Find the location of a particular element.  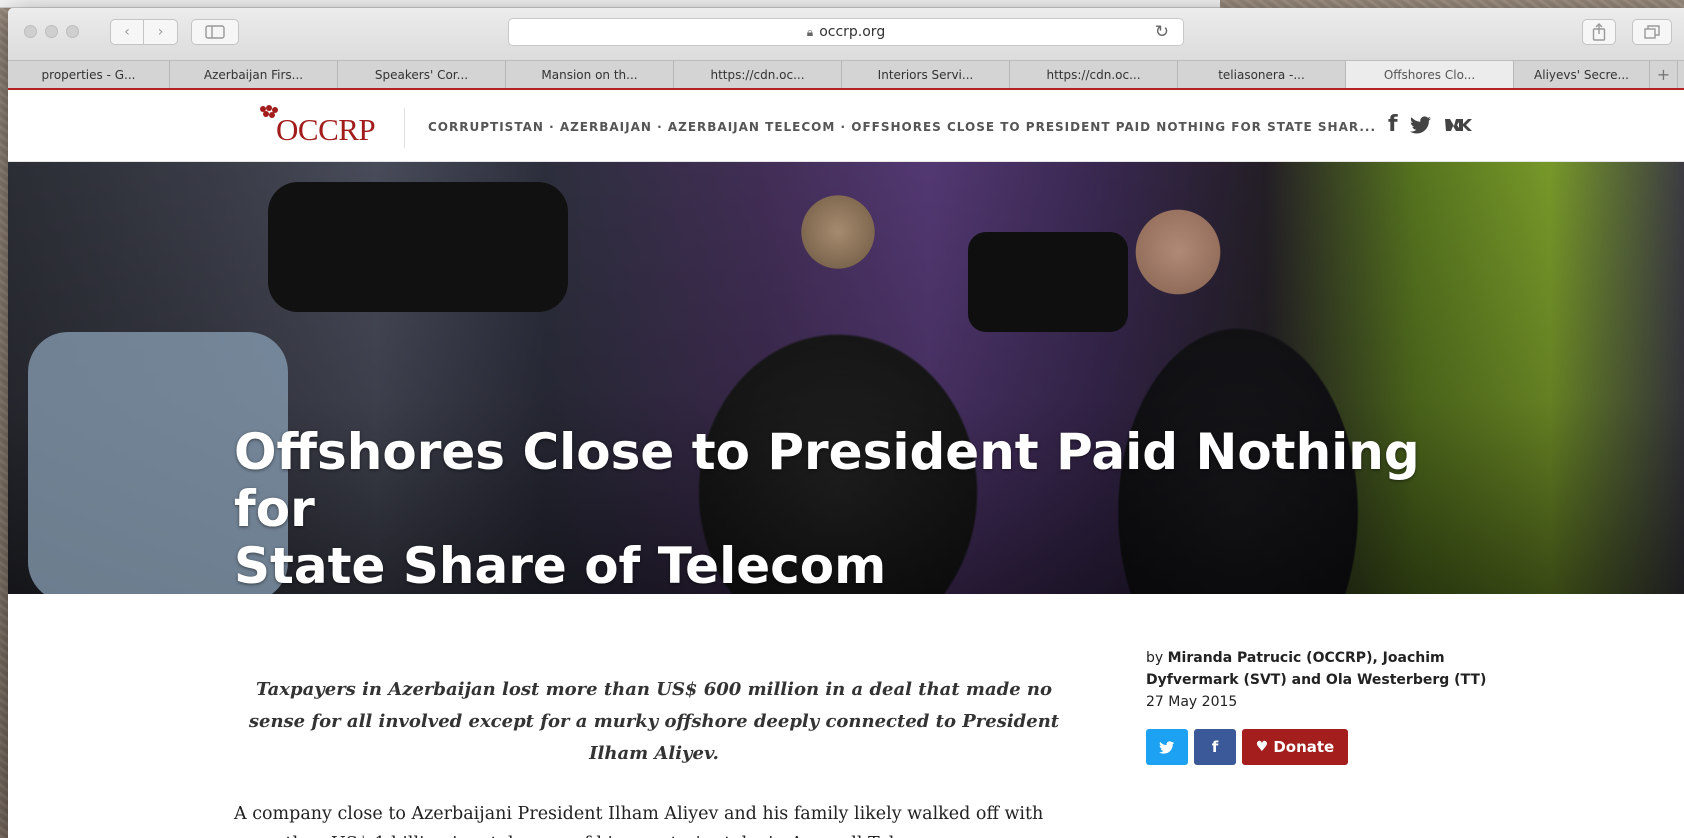

back-icon: ‹ is located at coordinates (127, 32).